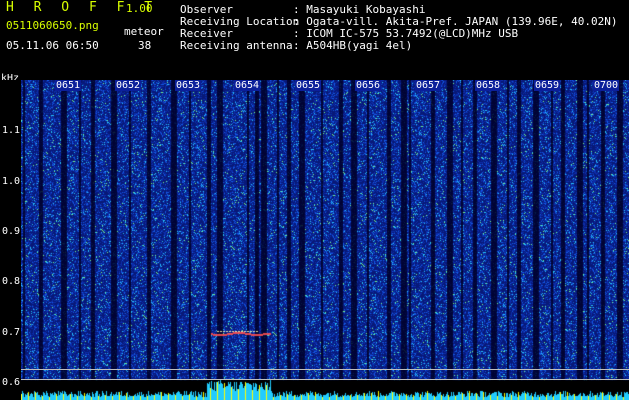  What do you see at coordinates (428, 85) in the screenshot?
I see `time-label: 0657` at bounding box center [428, 85].